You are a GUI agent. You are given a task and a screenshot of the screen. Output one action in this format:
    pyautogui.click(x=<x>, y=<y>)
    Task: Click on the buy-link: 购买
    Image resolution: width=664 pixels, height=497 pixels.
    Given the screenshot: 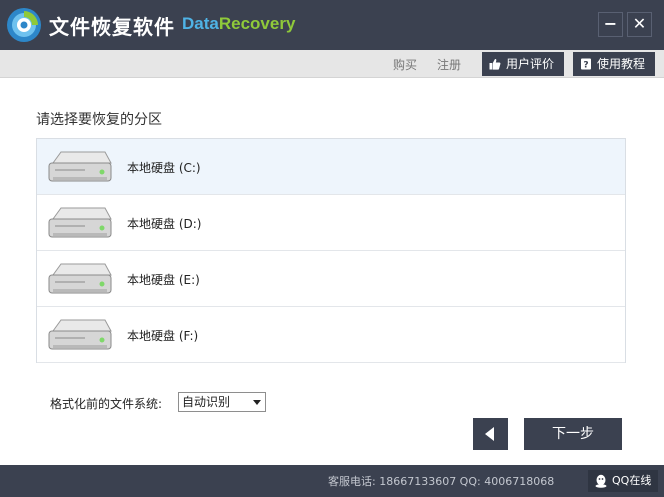 What is the action you would take?
    pyautogui.click(x=405, y=64)
    